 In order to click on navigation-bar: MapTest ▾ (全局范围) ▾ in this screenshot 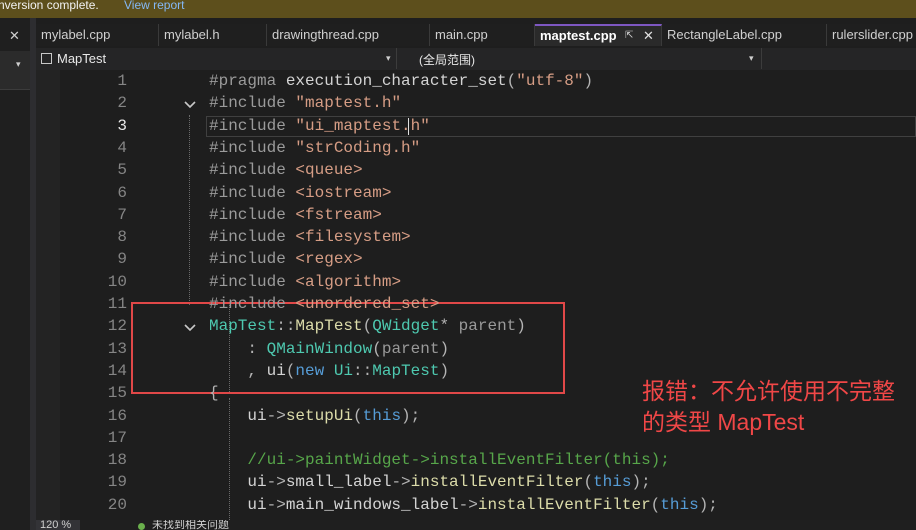, I will do `click(476, 59)`.